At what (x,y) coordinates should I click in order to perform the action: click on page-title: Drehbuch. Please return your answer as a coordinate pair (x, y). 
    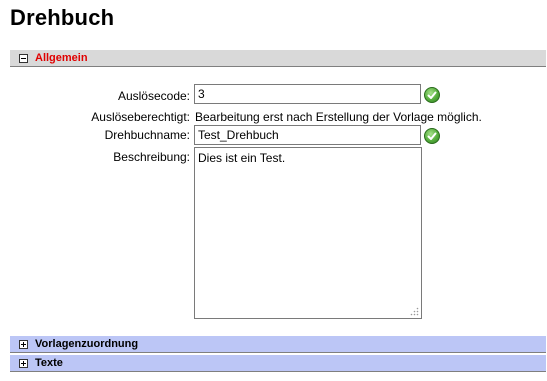
    Looking at the image, I should click on (62, 17).